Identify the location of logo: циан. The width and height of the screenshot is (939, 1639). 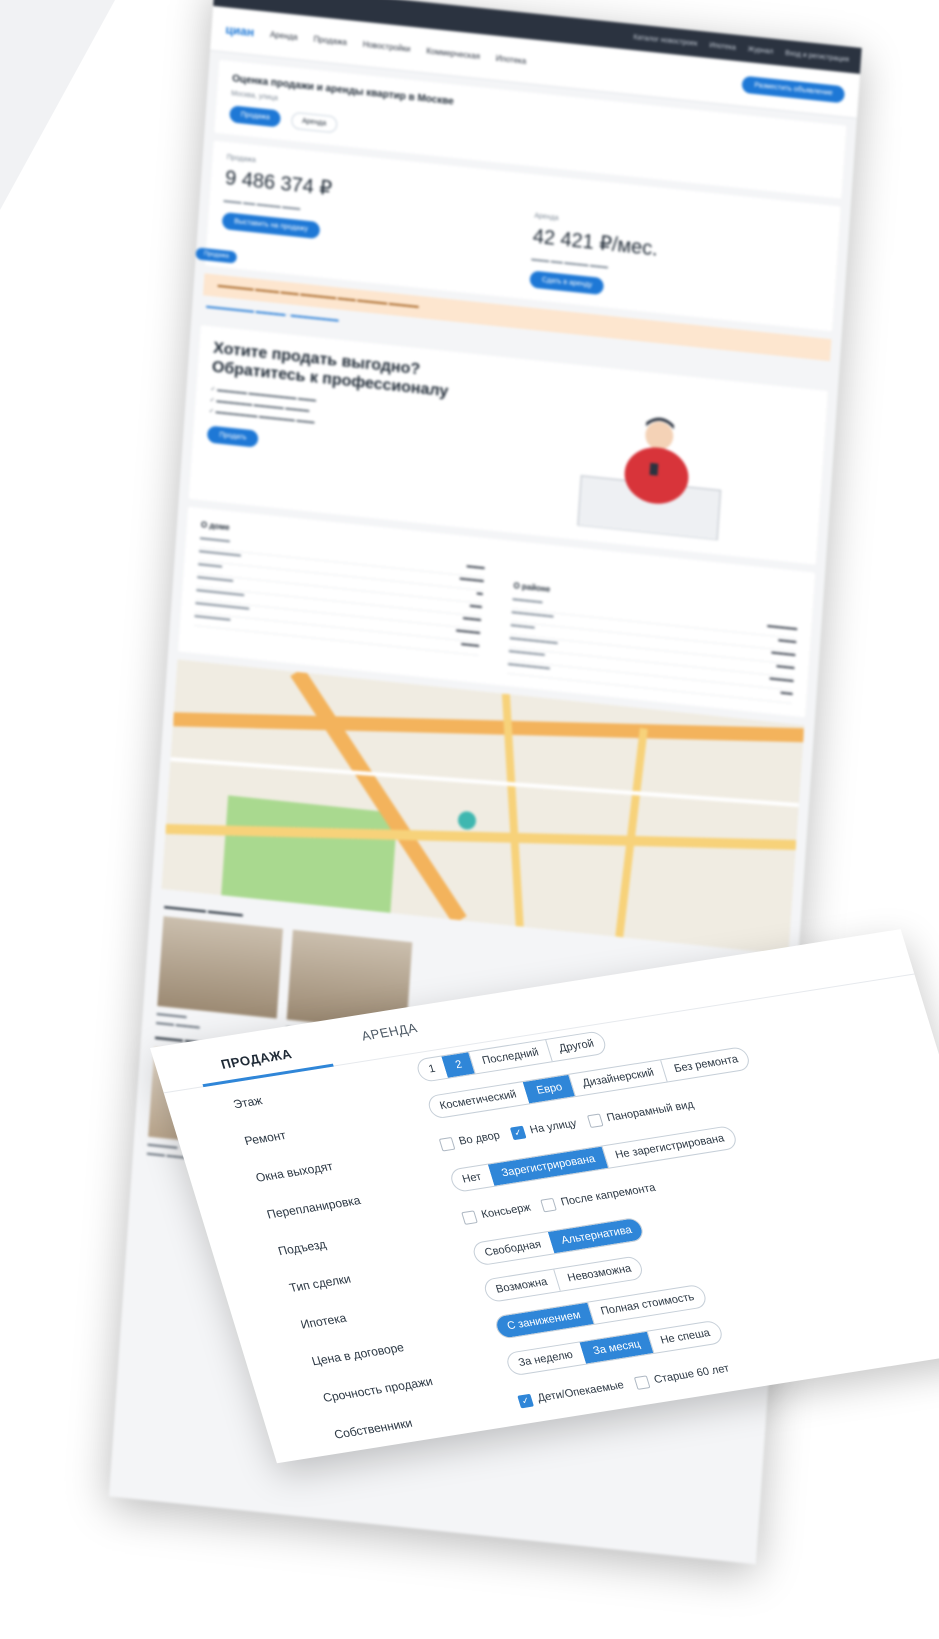
(240, 30).